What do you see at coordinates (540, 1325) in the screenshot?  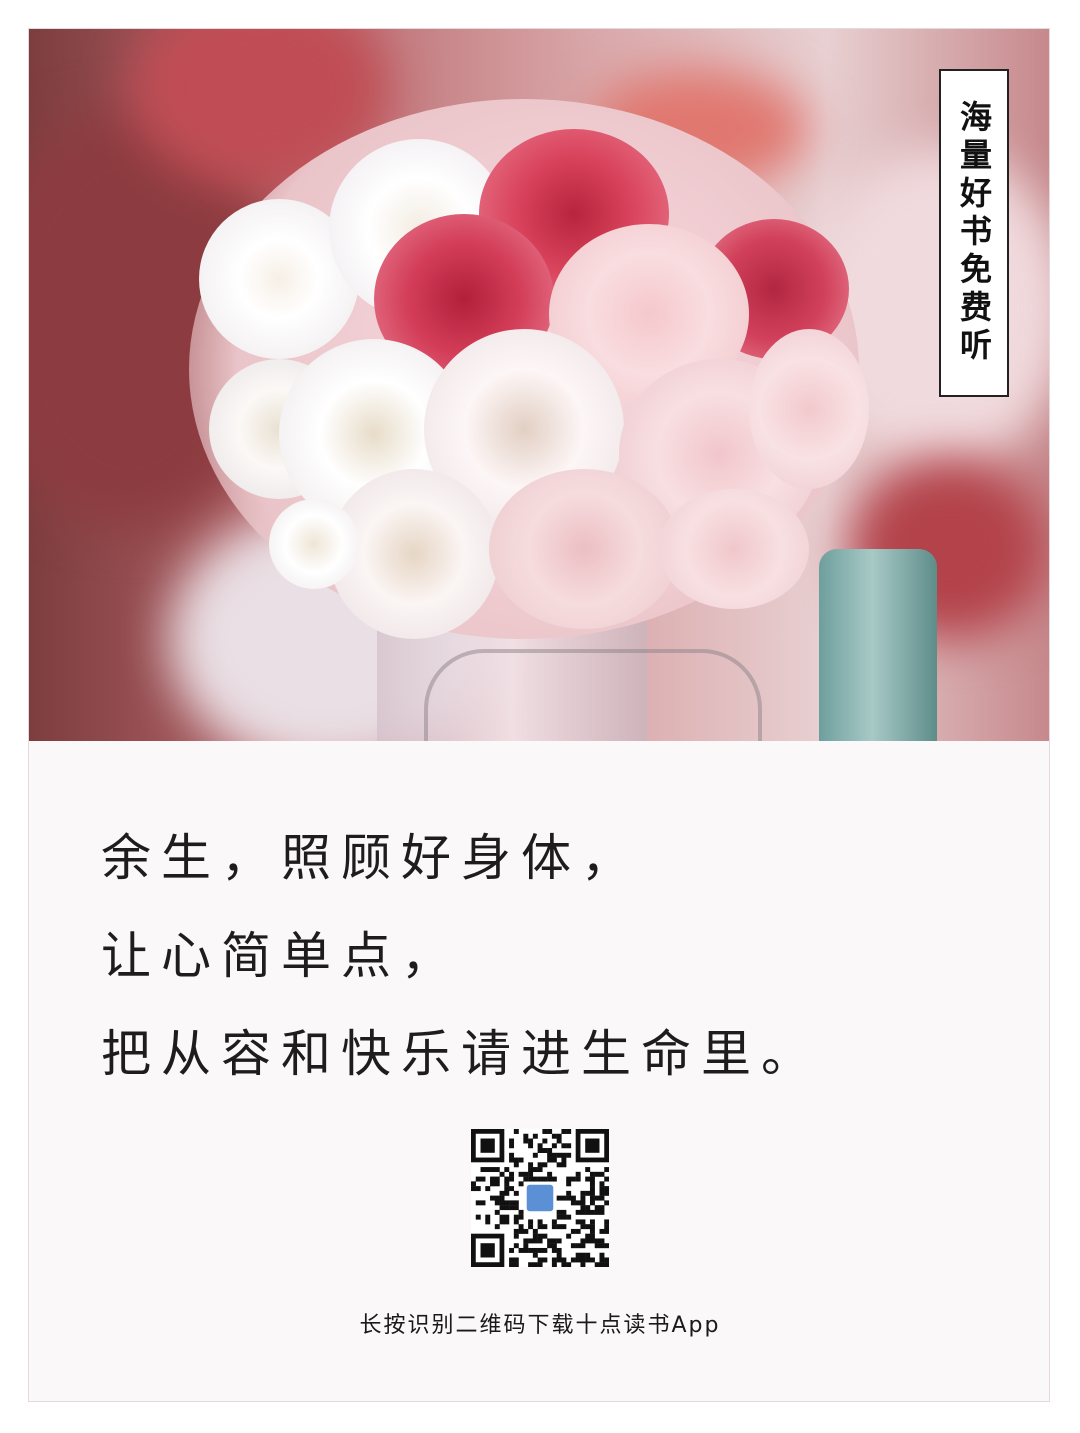 I see `download-instruction: 长按识别二维码下载十点读书App` at bounding box center [540, 1325].